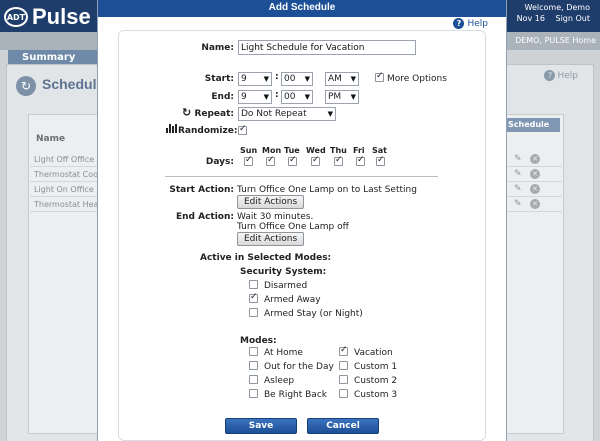 The image size is (600, 441). What do you see at coordinates (201, 190) in the screenshot?
I see `start-action-label: Start Action:` at bounding box center [201, 190].